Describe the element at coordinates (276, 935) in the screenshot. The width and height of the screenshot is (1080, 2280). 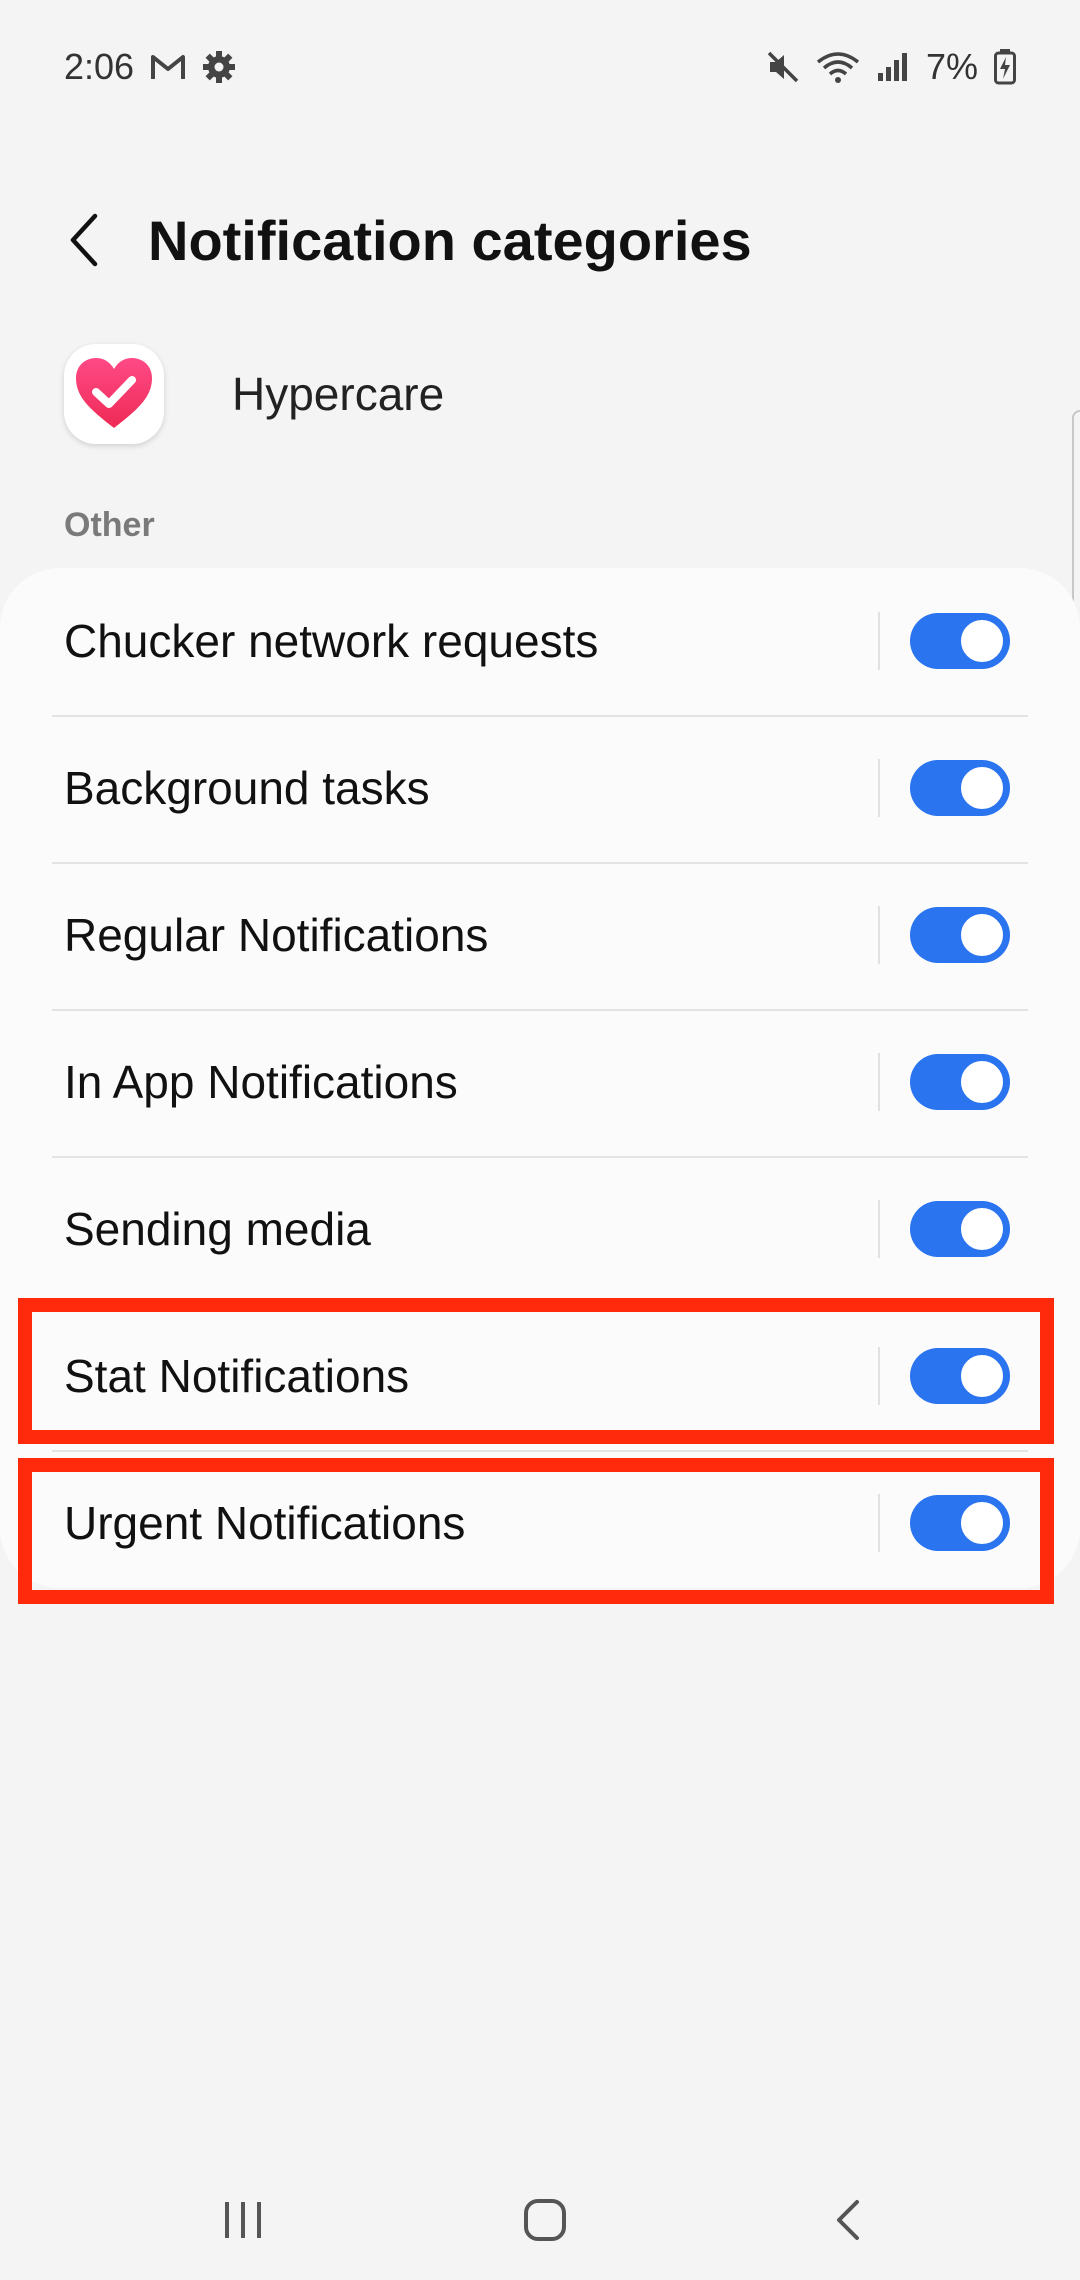
I see `category-label: Regular Notifications` at that location.